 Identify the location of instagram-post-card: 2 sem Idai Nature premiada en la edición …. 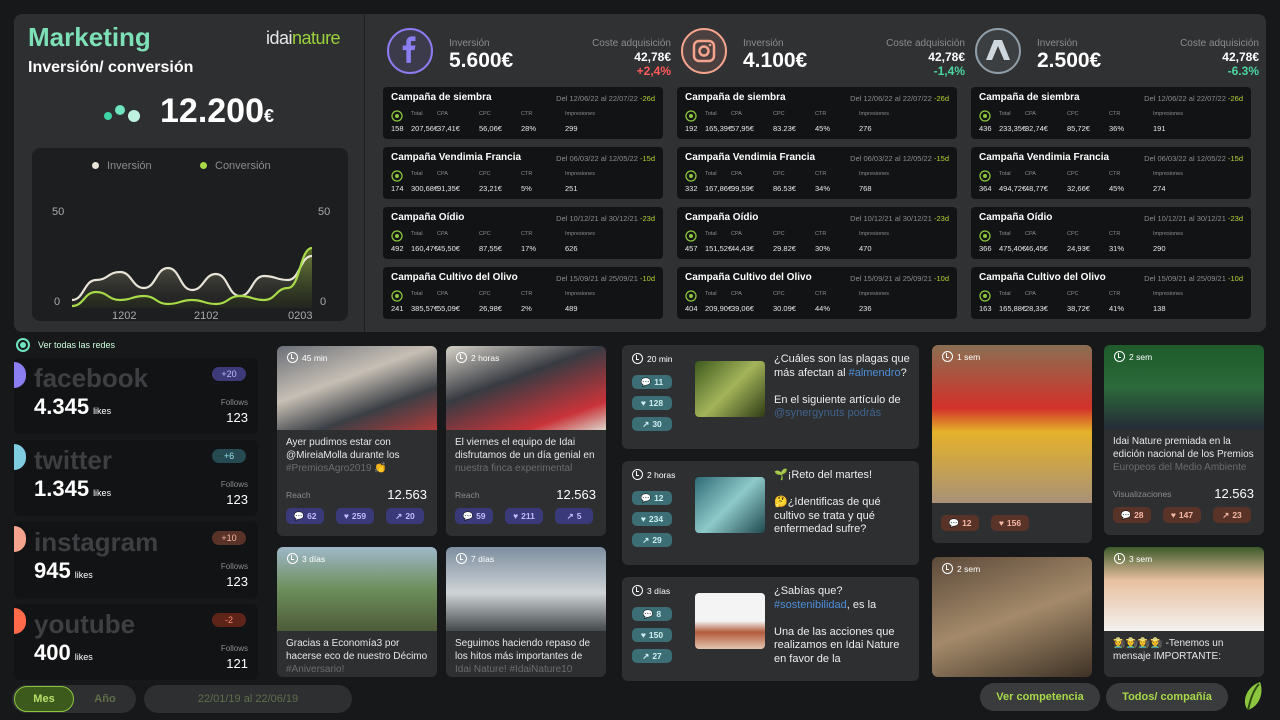
(1184, 440).